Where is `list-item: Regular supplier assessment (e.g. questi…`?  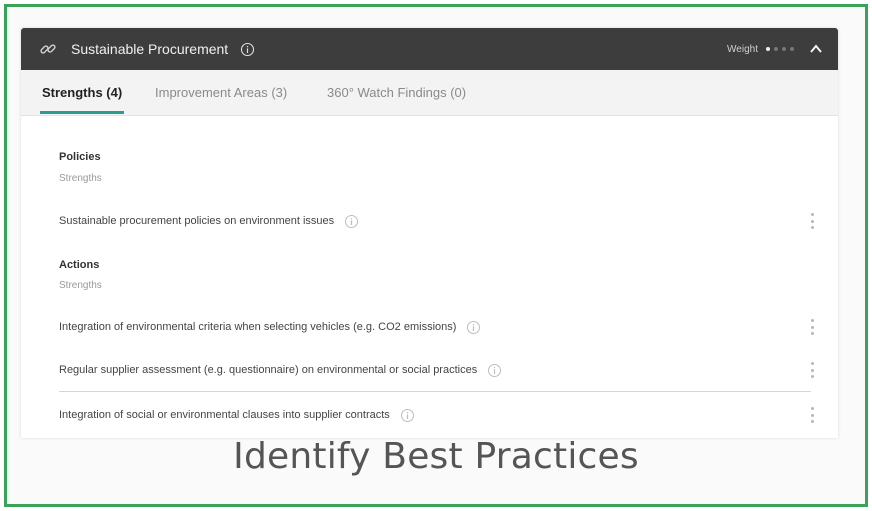 list-item: Regular supplier assessment (e.g. questi… is located at coordinates (436, 370).